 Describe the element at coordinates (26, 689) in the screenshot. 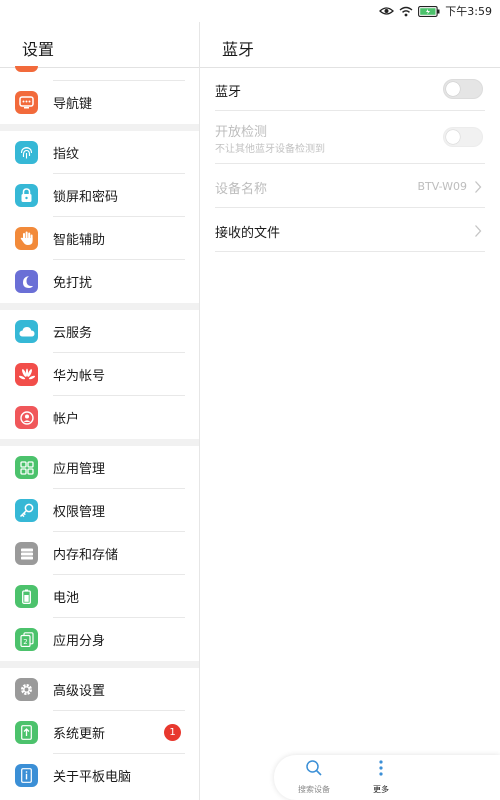

I see `gear-icon` at that location.